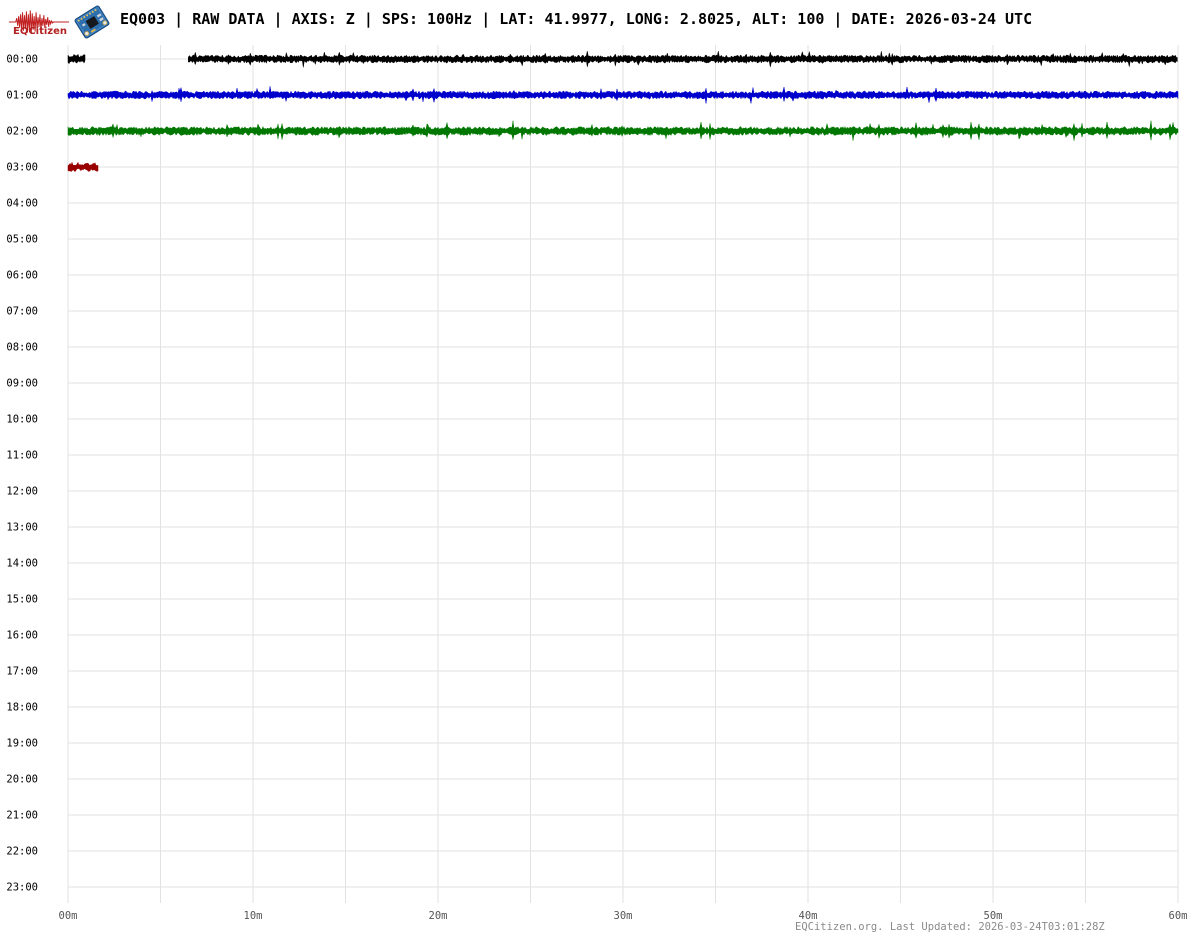 The height and width of the screenshot is (940, 1200). I want to click on y-axis-label: 00:00, so click(22, 60).